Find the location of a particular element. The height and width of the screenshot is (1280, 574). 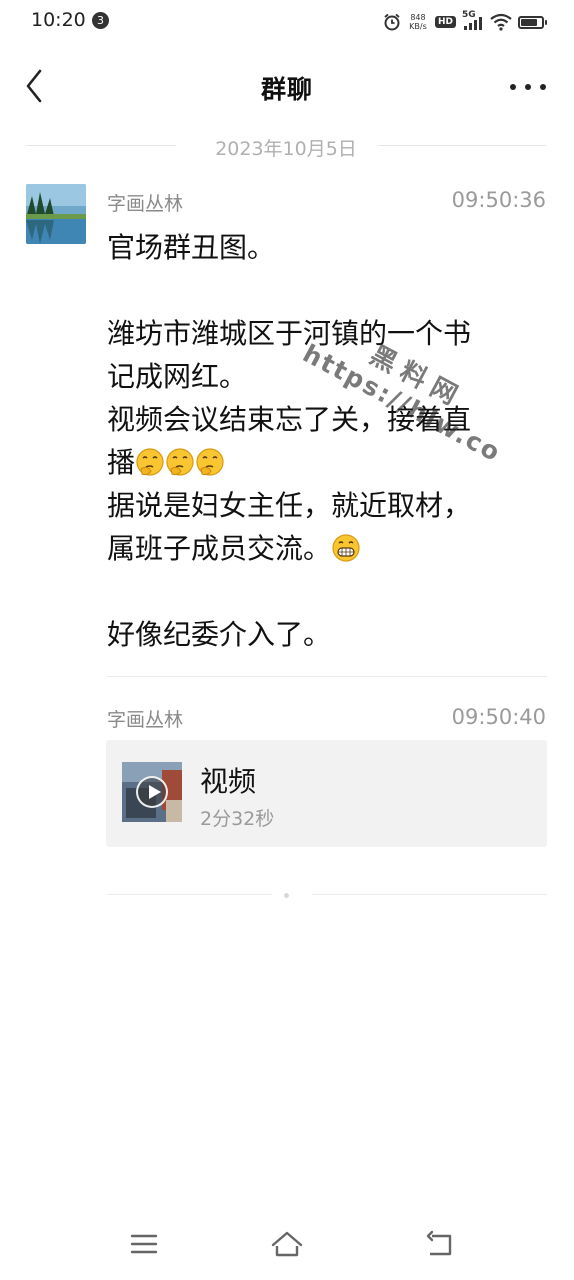

page-title: 群聊 is located at coordinates (286, 89).